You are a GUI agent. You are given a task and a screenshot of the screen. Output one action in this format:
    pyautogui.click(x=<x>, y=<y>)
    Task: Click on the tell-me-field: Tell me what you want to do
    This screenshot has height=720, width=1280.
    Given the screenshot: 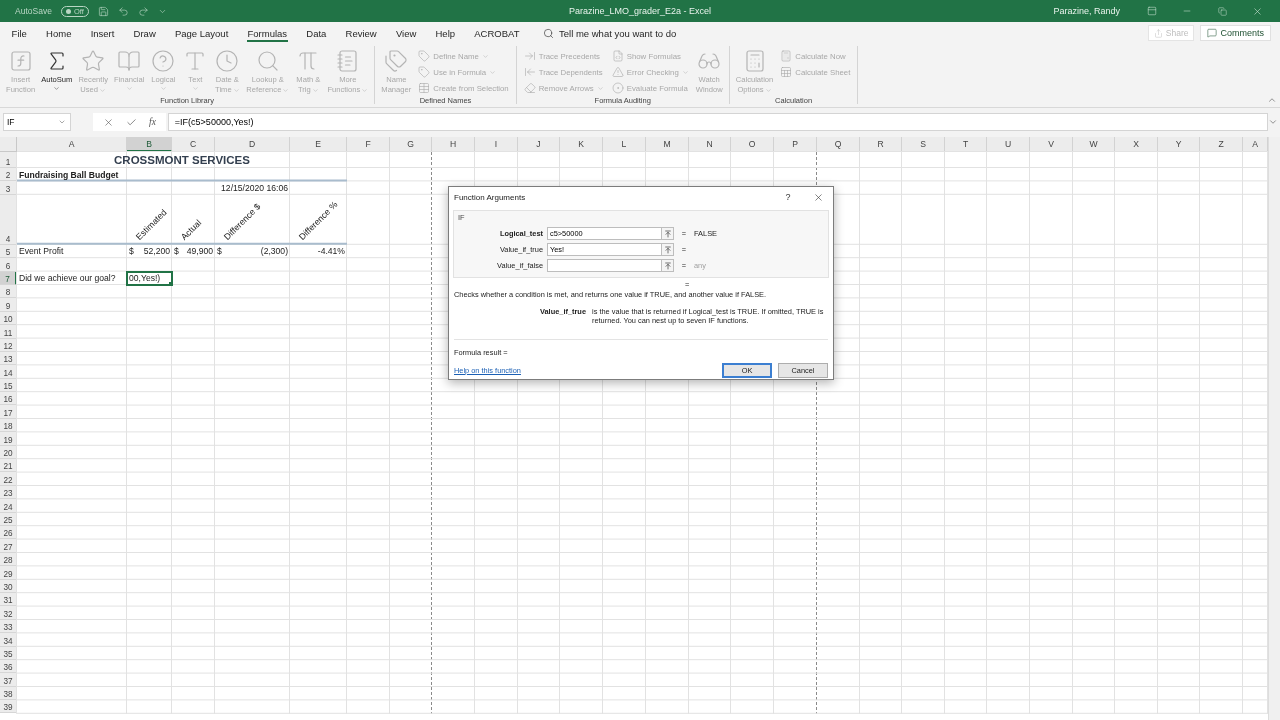 What is the action you would take?
    pyautogui.click(x=621, y=33)
    